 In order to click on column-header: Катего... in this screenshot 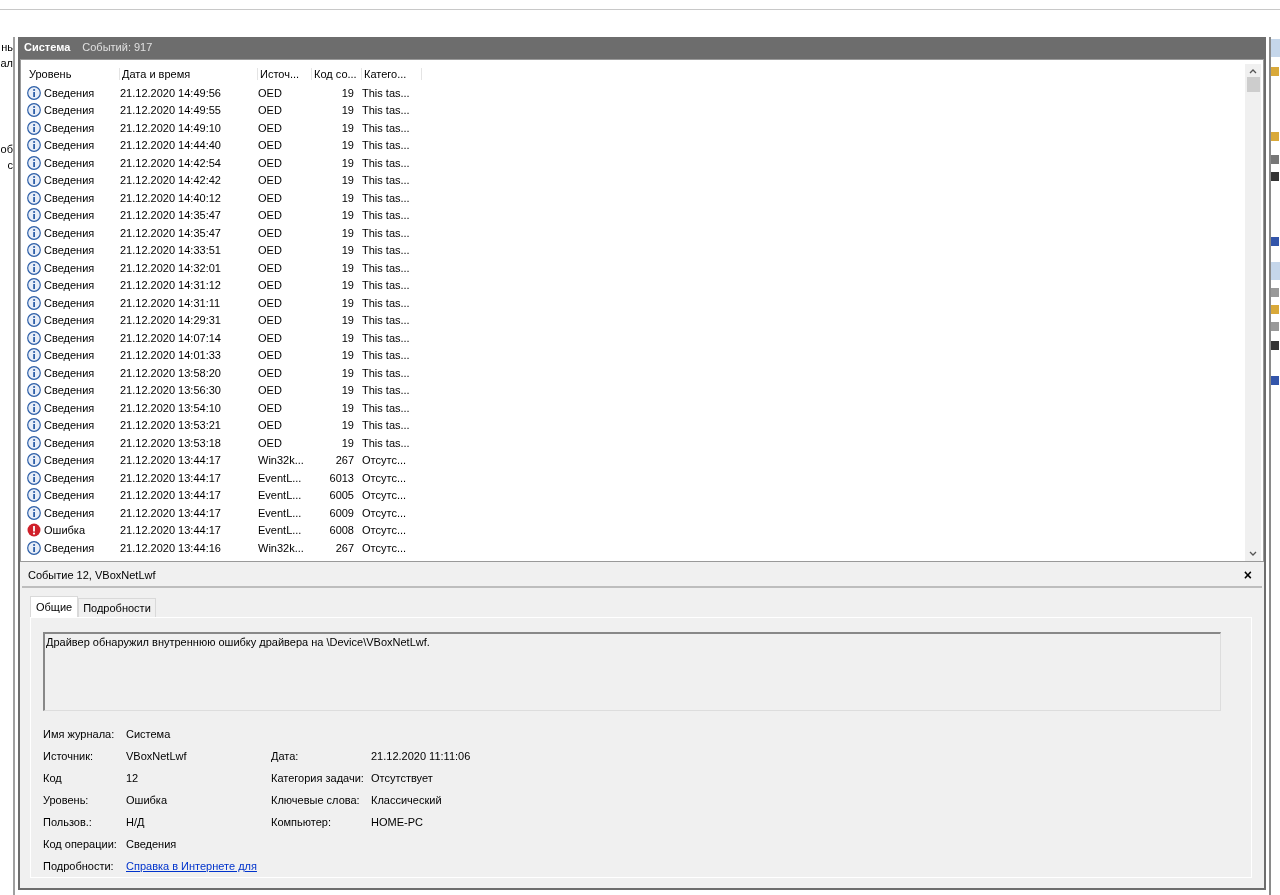, I will do `click(392, 74)`.